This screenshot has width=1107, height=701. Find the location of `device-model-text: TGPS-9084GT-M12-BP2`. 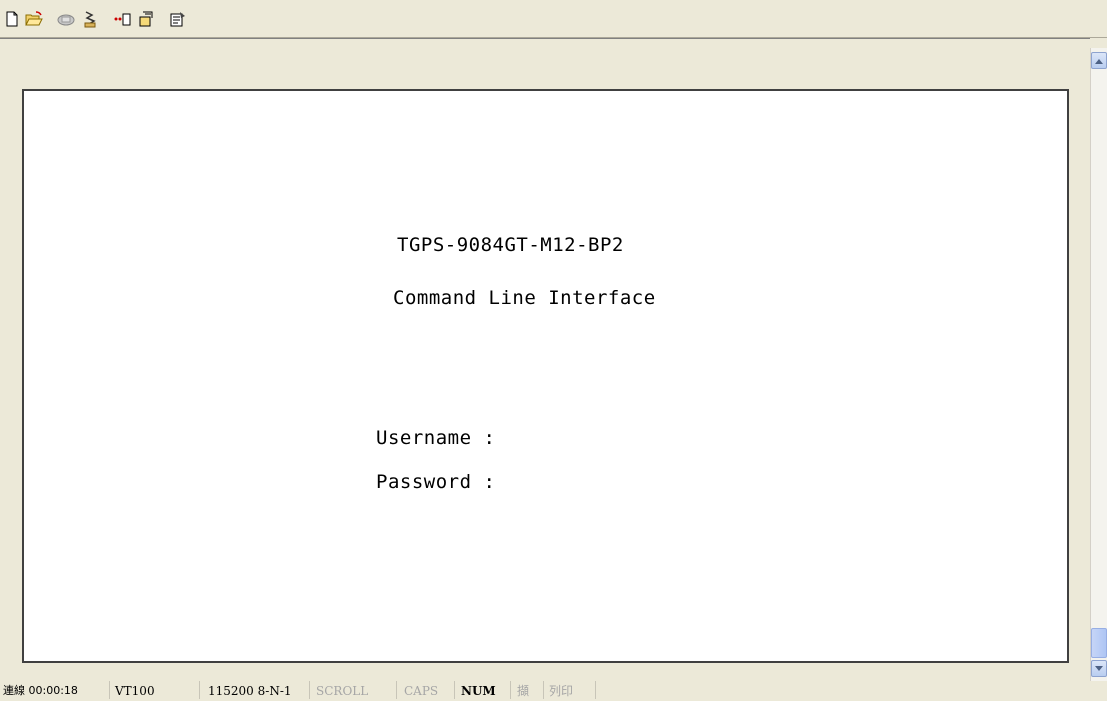

device-model-text: TGPS-9084GT-M12-BP2 is located at coordinates (510, 245).